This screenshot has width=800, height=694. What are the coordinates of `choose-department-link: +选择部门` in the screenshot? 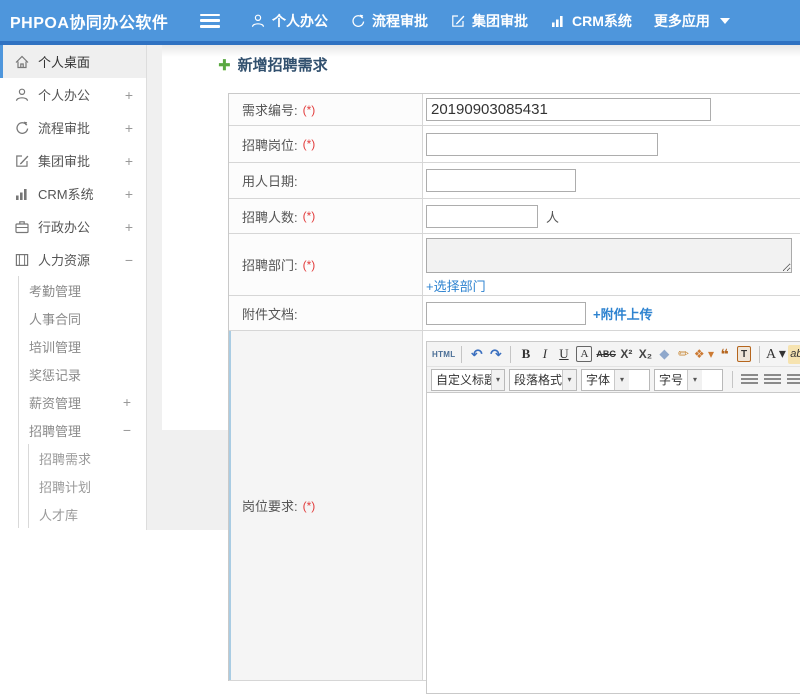 It's located at (456, 285).